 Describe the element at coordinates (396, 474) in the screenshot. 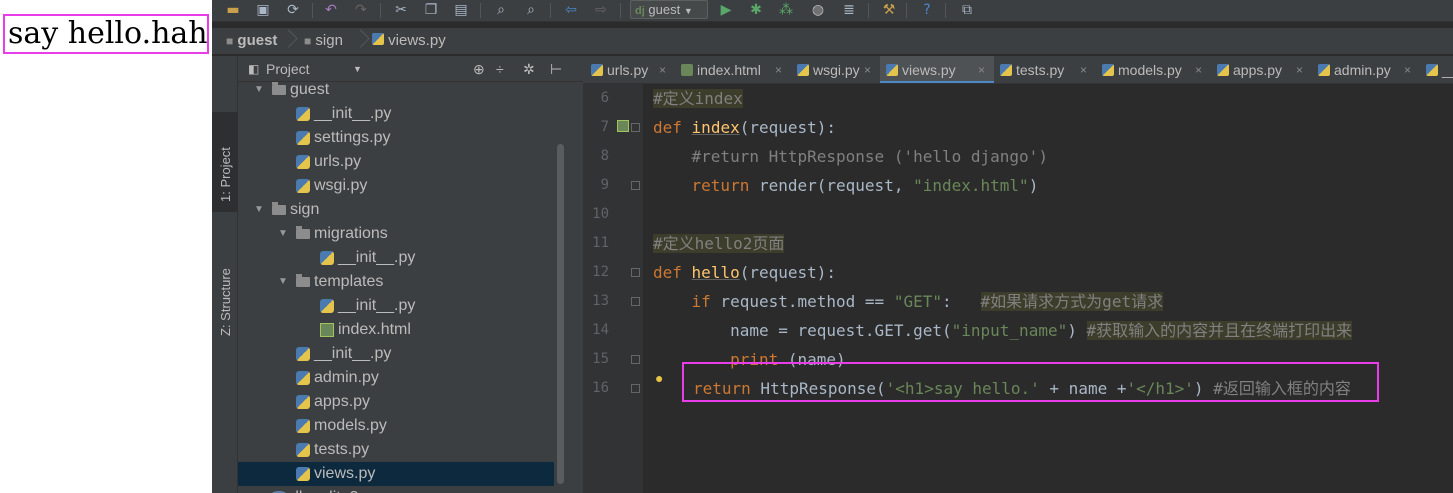

I see `tree-item: views.py` at that location.